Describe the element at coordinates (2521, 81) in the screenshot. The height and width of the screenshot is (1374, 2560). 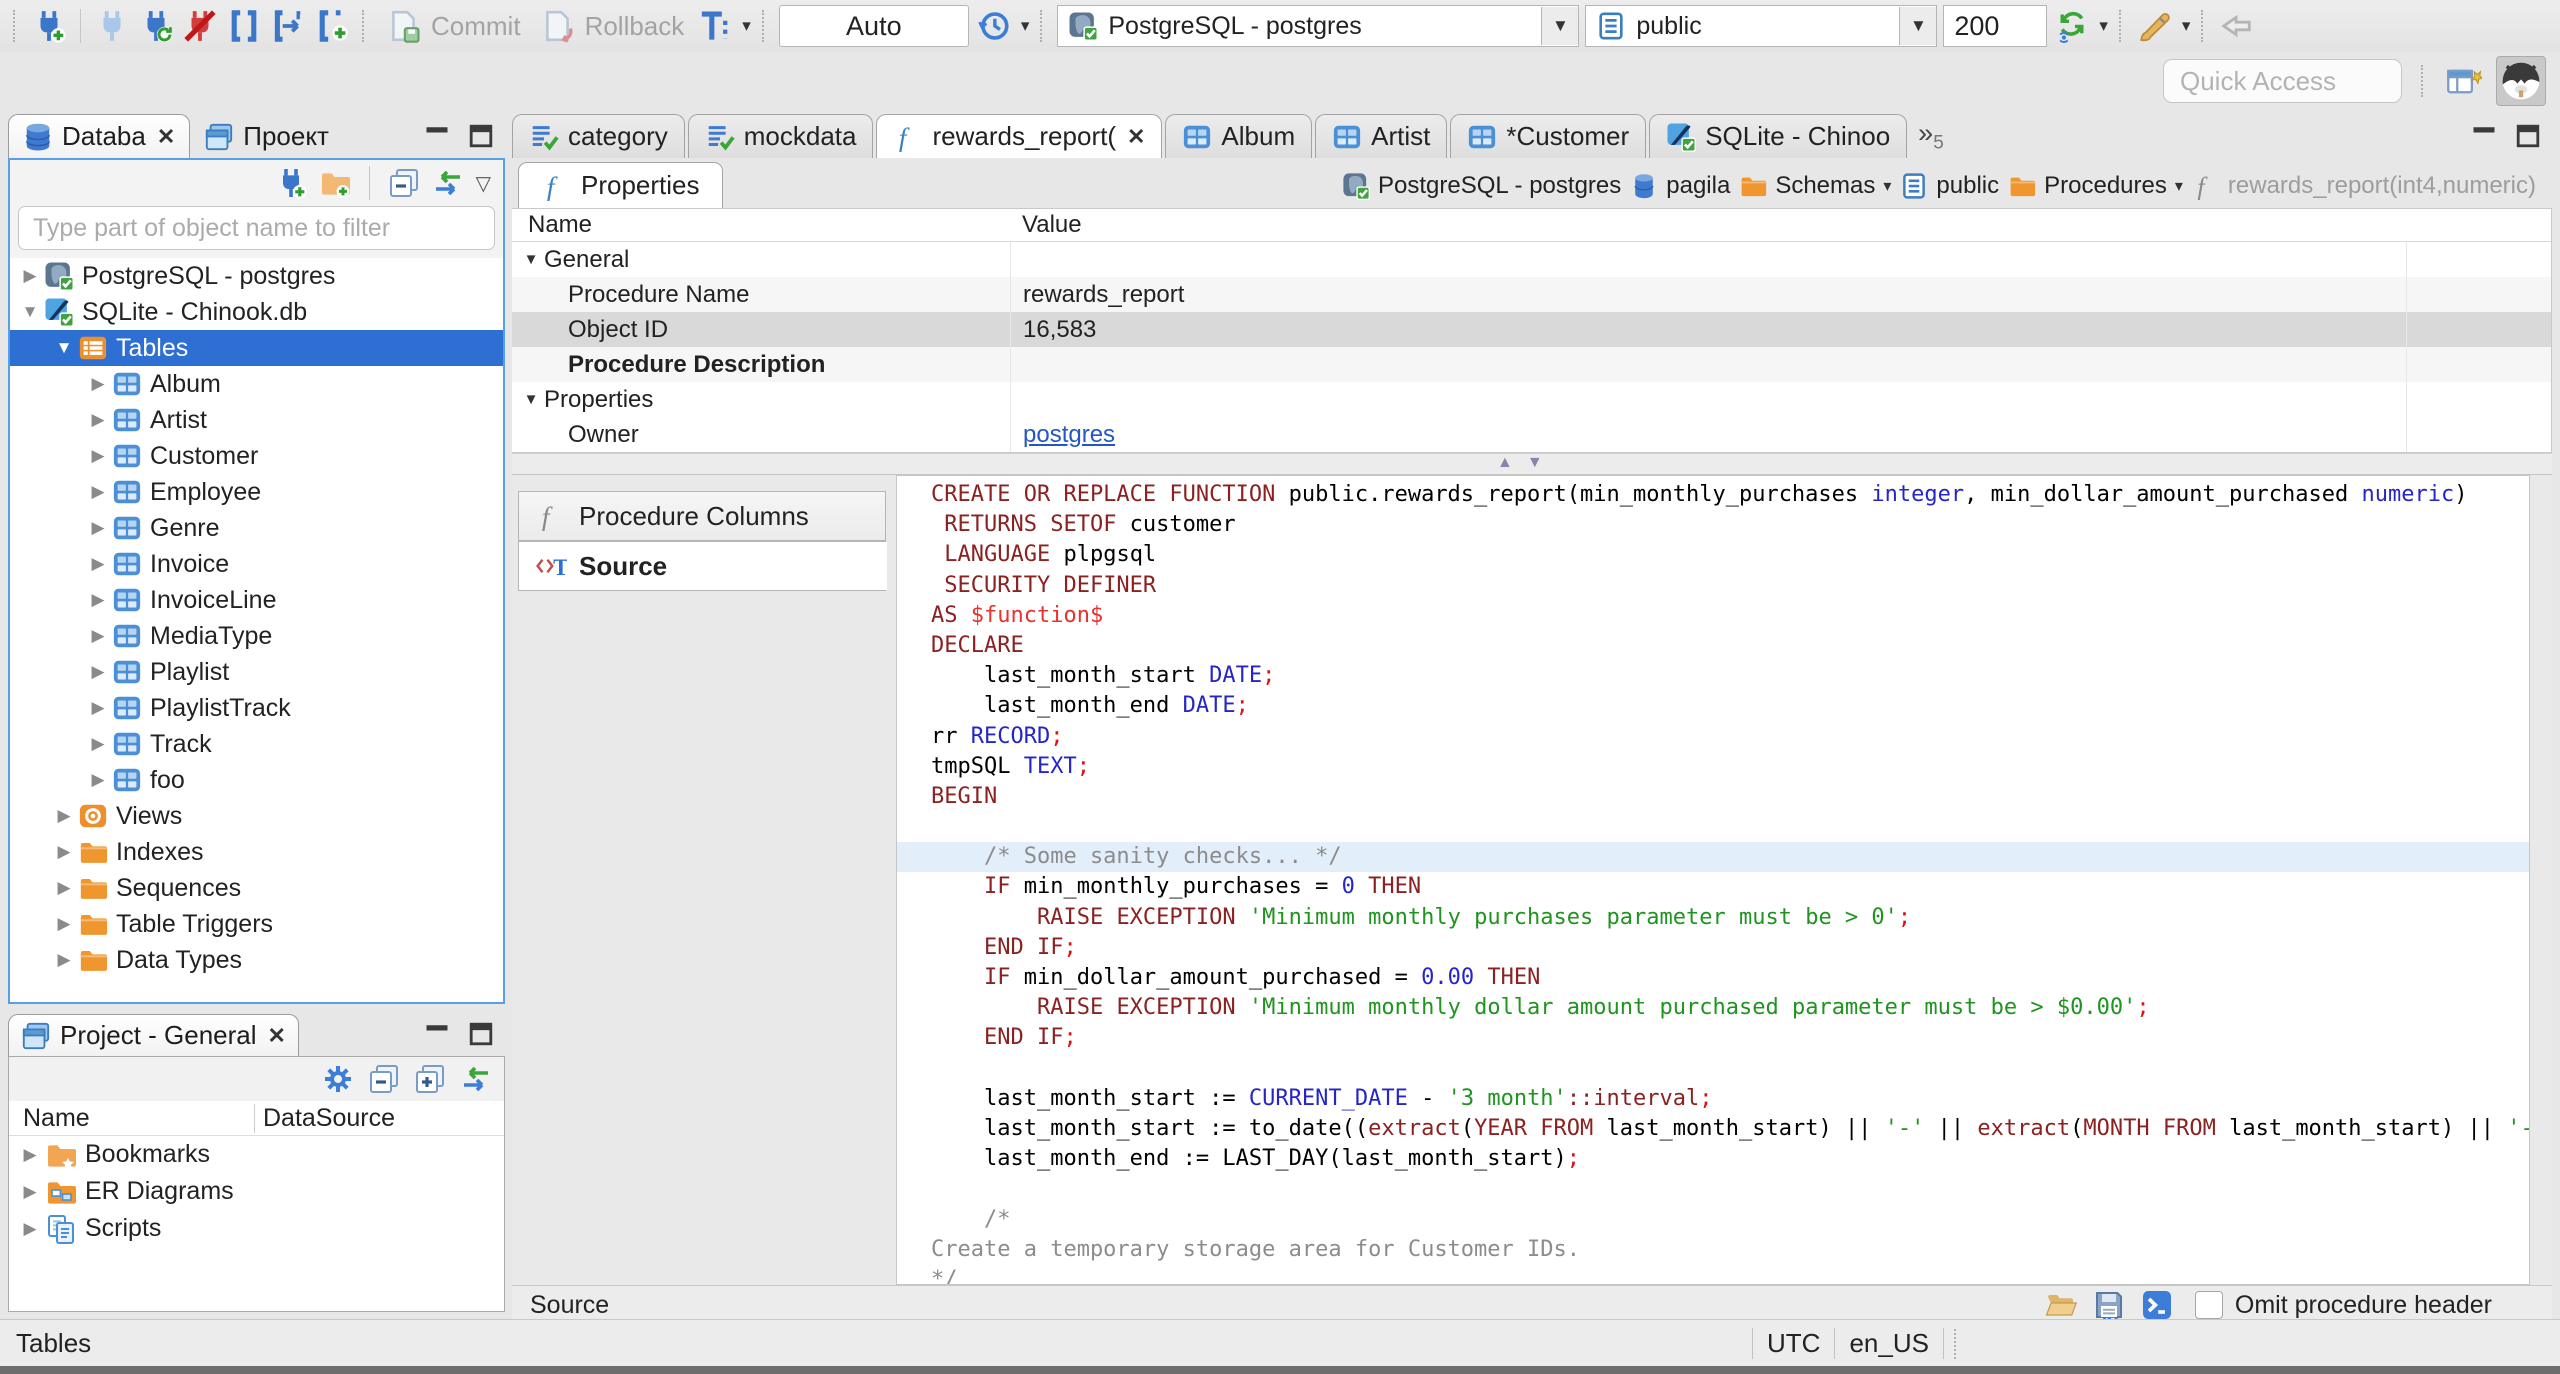
I see `dbeaver-perspective-icon` at that location.